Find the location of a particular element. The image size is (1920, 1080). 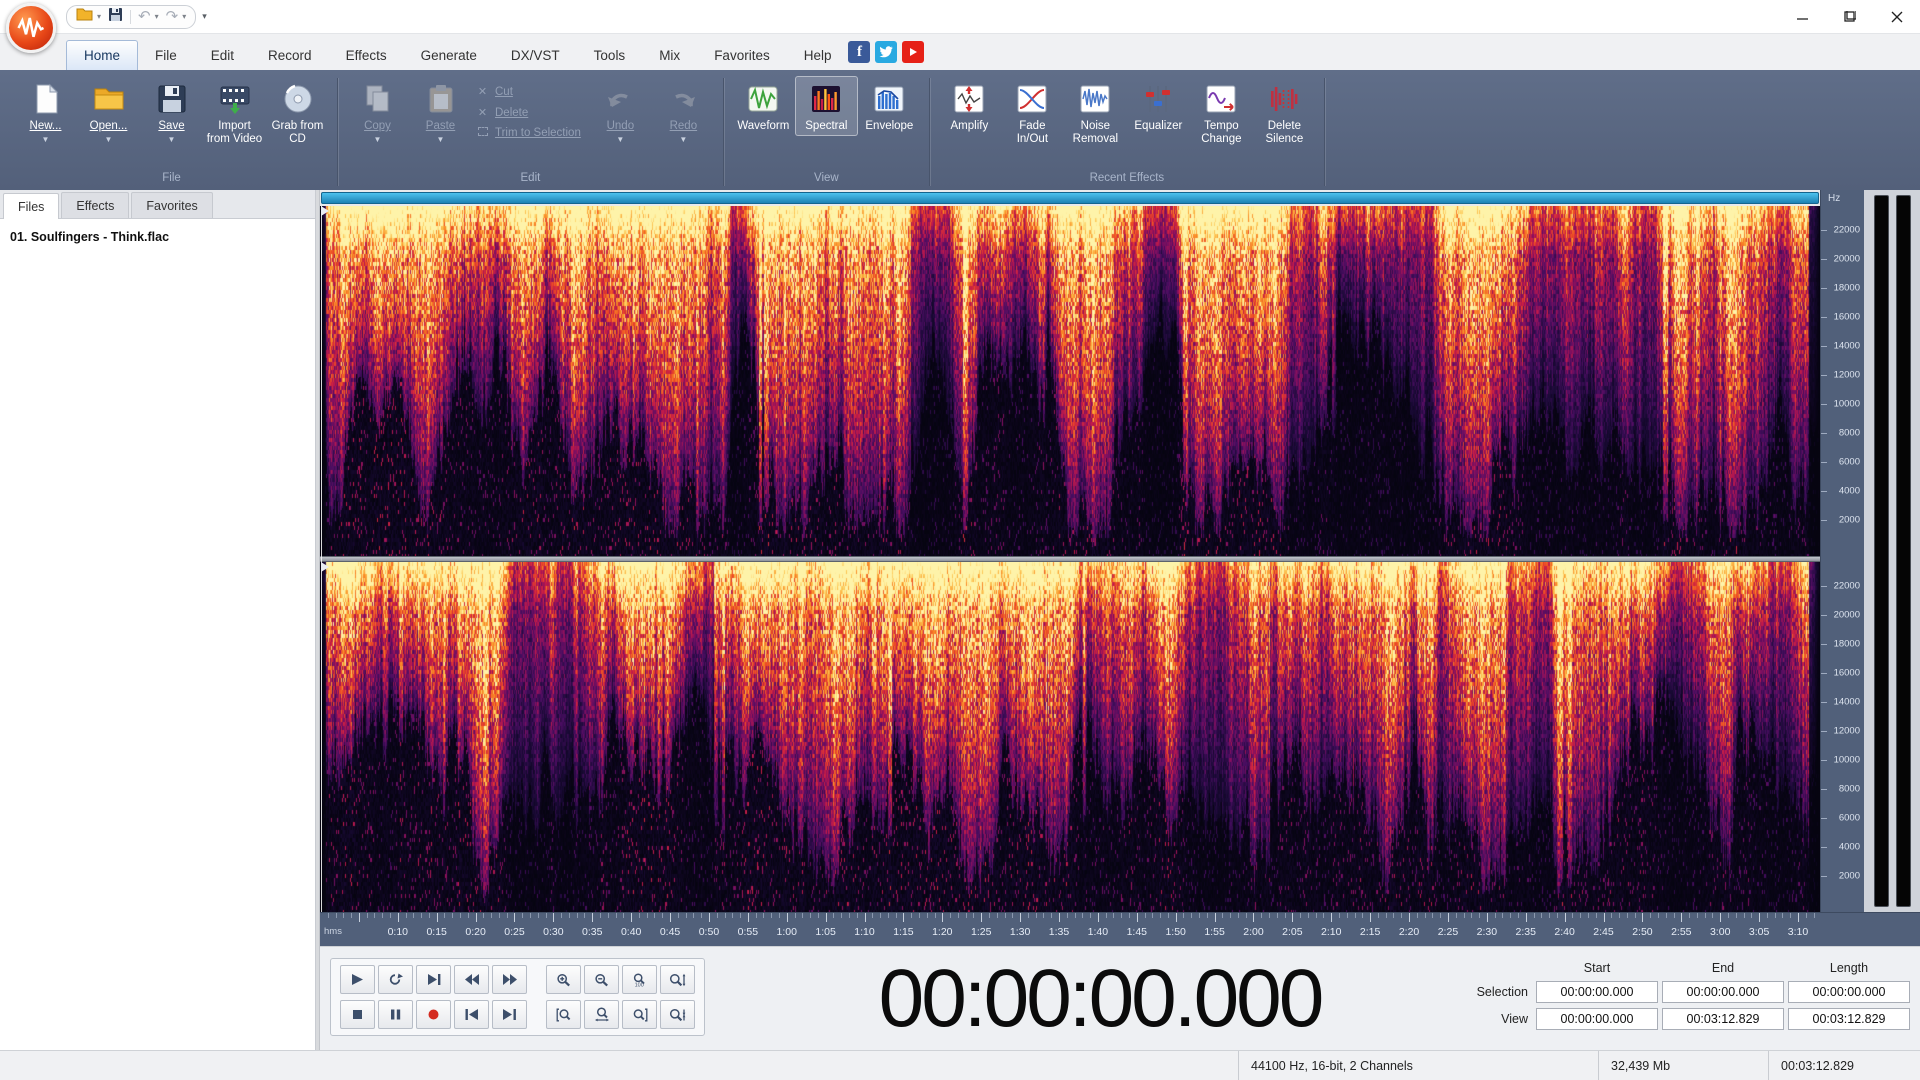

tab-help: Help is located at coordinates (818, 55).